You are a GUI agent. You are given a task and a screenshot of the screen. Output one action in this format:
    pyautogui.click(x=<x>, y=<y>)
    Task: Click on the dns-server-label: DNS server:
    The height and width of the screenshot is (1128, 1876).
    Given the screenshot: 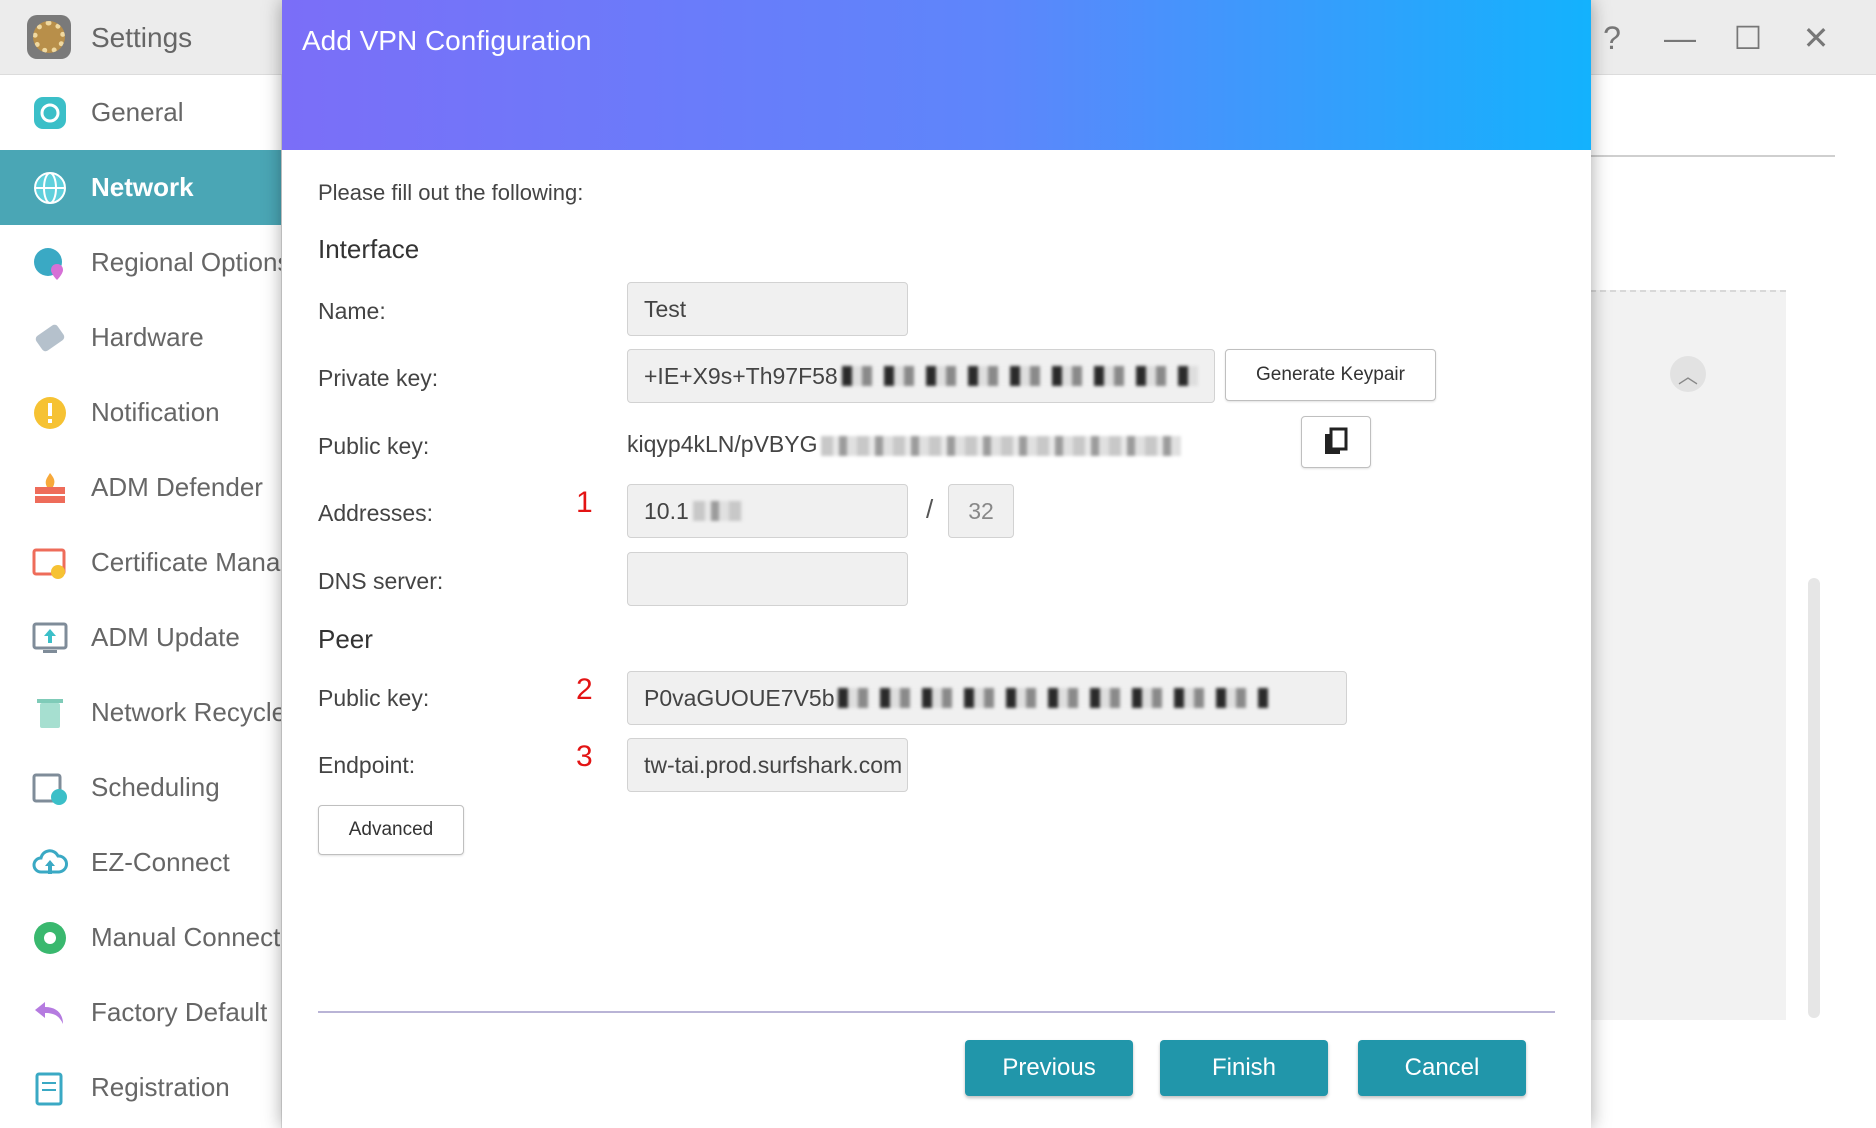 What is the action you would take?
    pyautogui.click(x=381, y=581)
    